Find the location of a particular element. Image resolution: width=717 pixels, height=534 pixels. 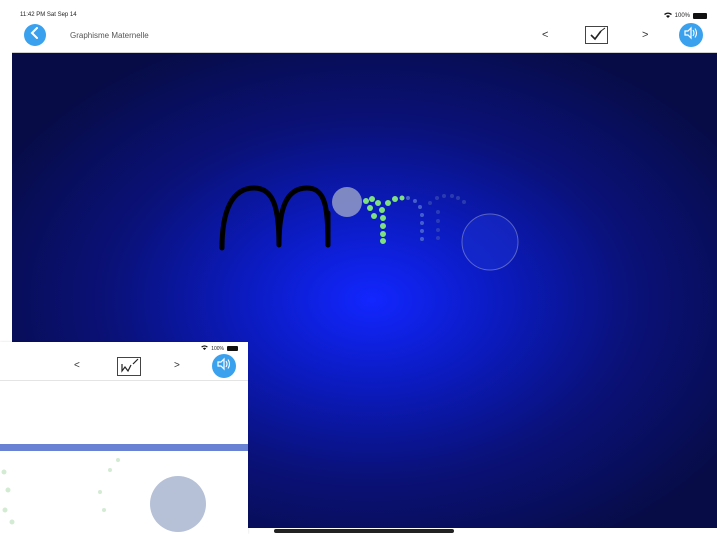

speaker-icon is located at coordinates (691, 35).